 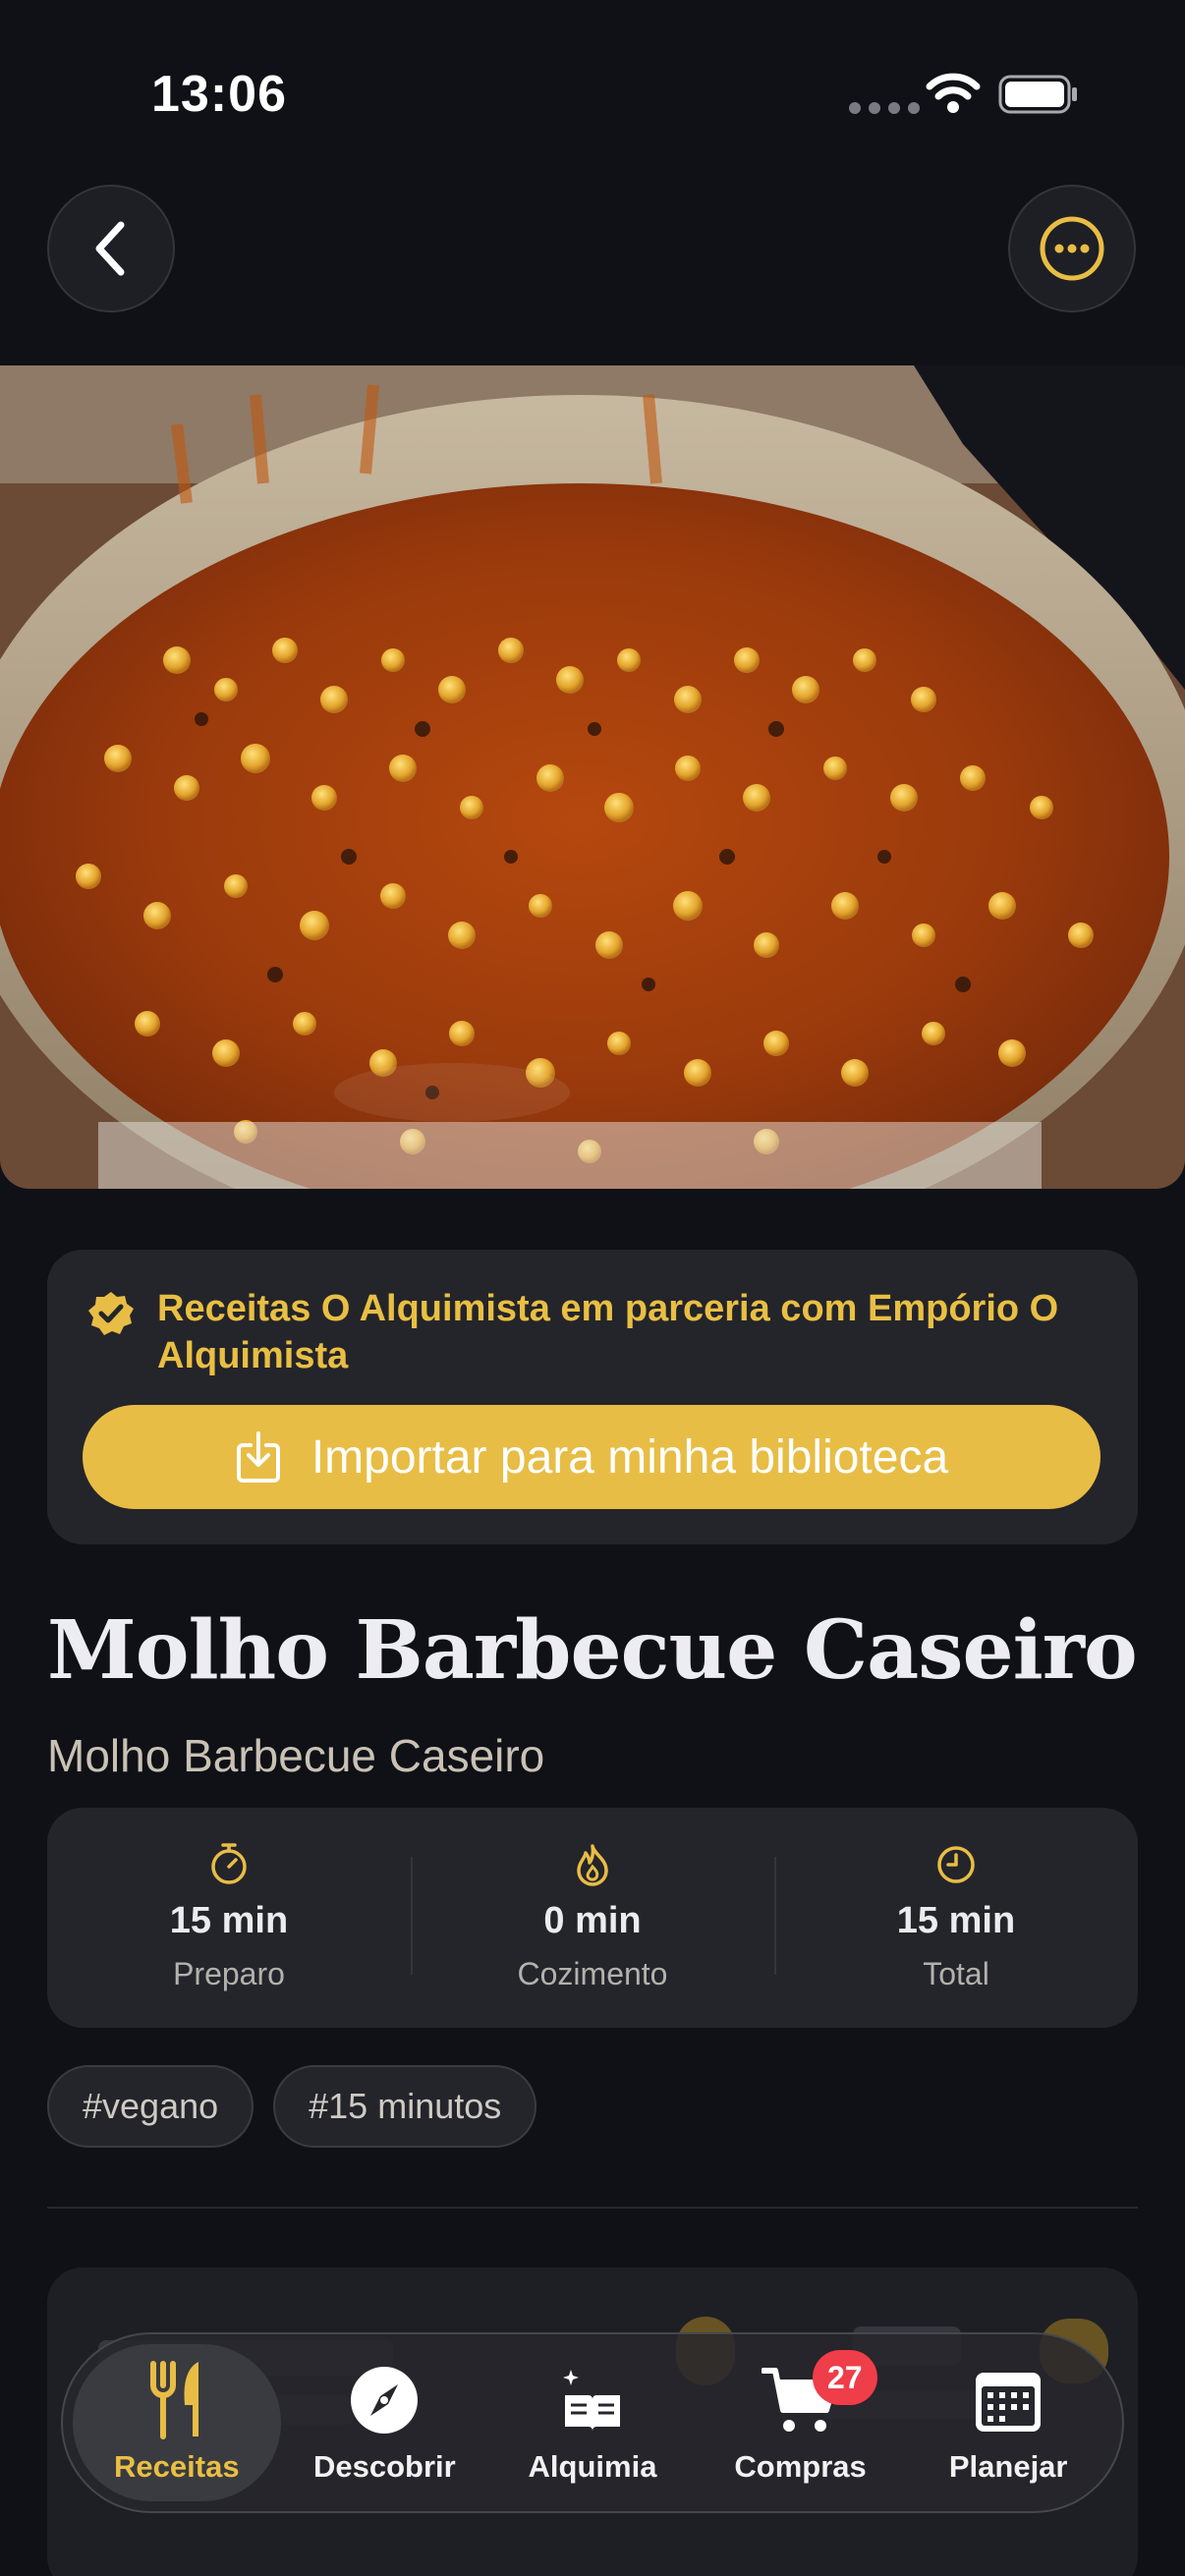 What do you see at coordinates (1008, 2466) in the screenshot?
I see `tab-label-planejar: Planejar` at bounding box center [1008, 2466].